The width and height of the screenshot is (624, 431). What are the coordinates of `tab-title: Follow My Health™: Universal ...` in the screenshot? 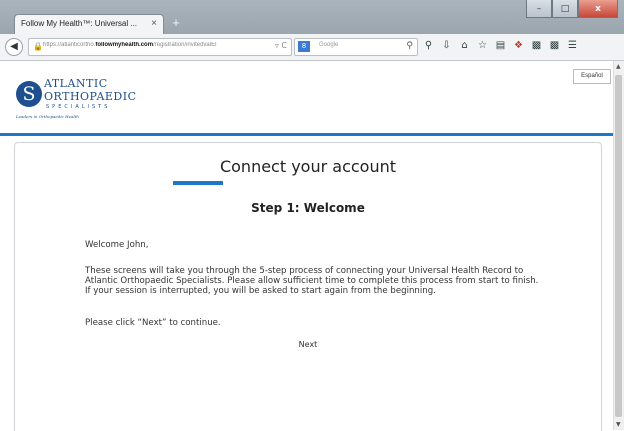 It's located at (79, 23).